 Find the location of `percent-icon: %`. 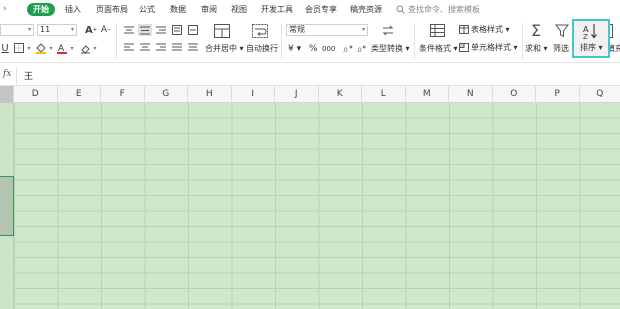

percent-icon: % is located at coordinates (313, 49).